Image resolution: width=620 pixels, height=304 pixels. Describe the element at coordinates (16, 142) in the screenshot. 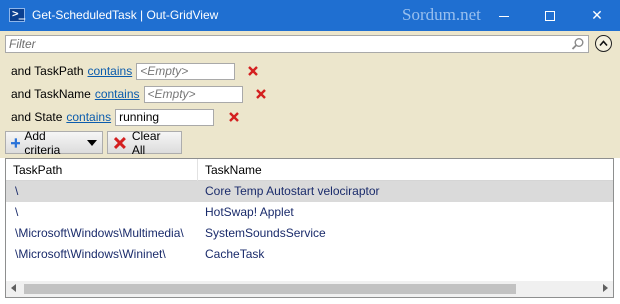

I see `plus-icon` at that location.